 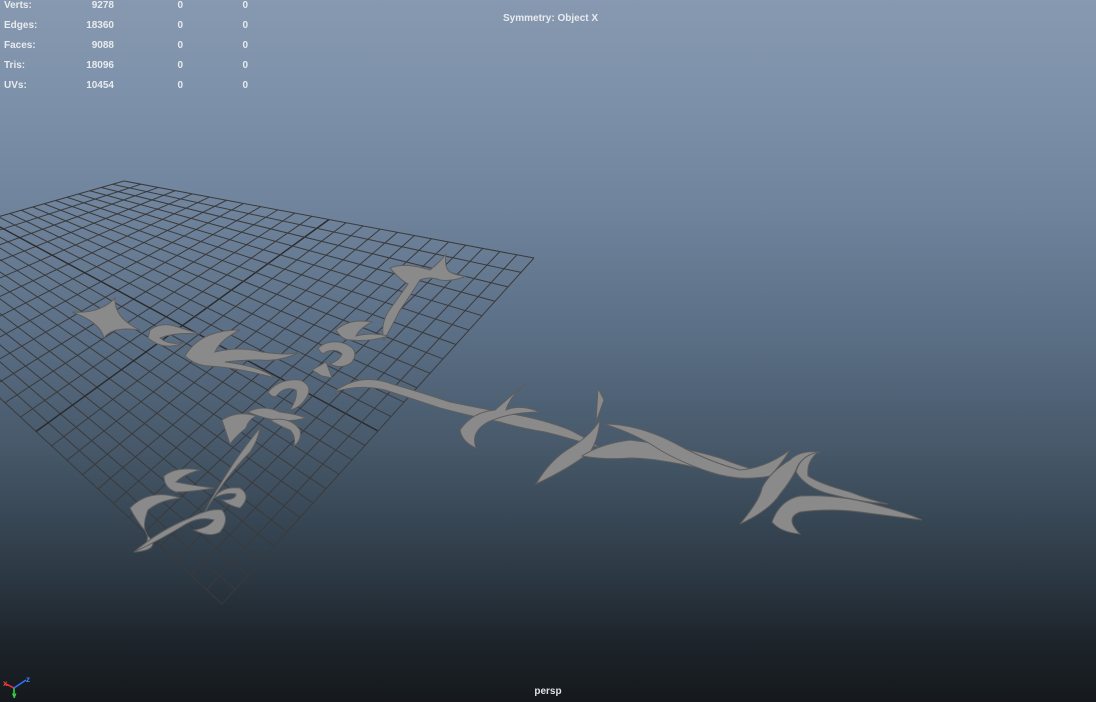 I want to click on hud-label: Faces:, so click(x=20, y=45).